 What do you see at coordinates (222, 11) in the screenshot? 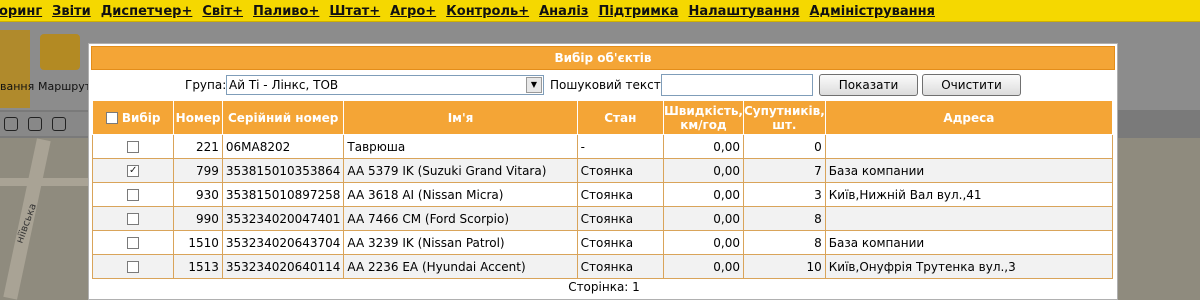
I see `menu-item-world: Світ+` at bounding box center [222, 11].